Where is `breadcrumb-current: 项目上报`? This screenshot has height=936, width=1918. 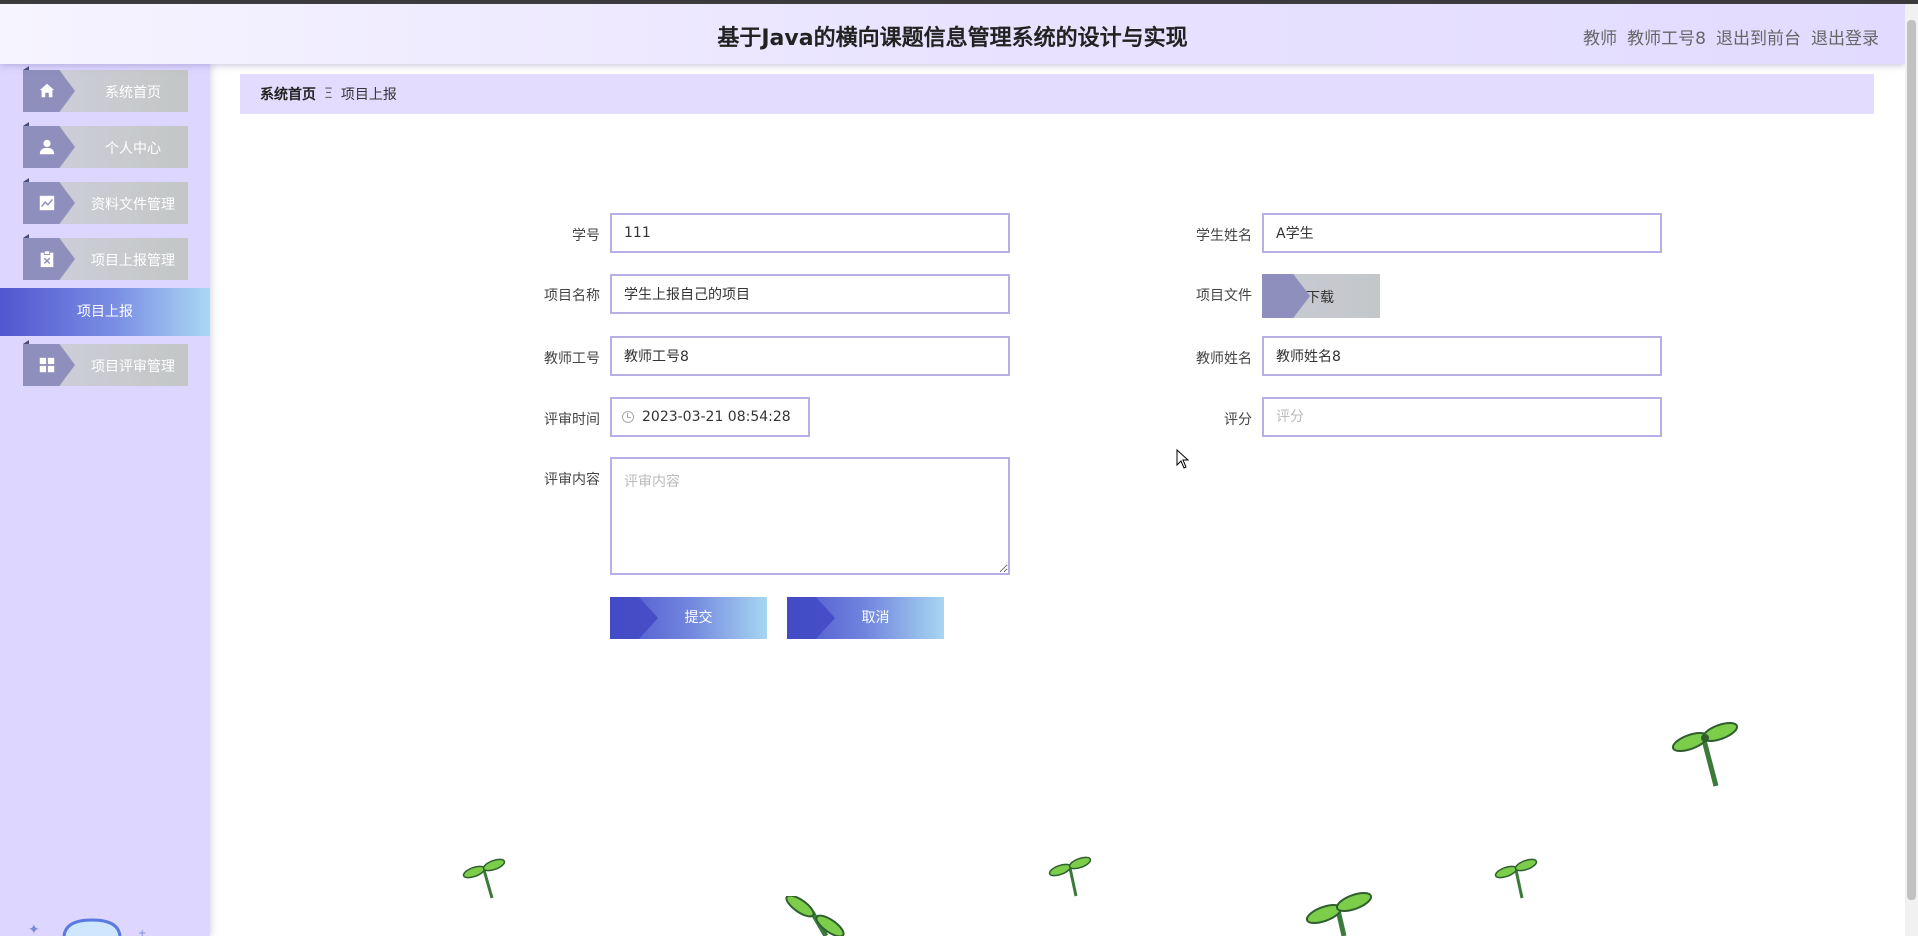 breadcrumb-current: 项目上报 is located at coordinates (368, 95).